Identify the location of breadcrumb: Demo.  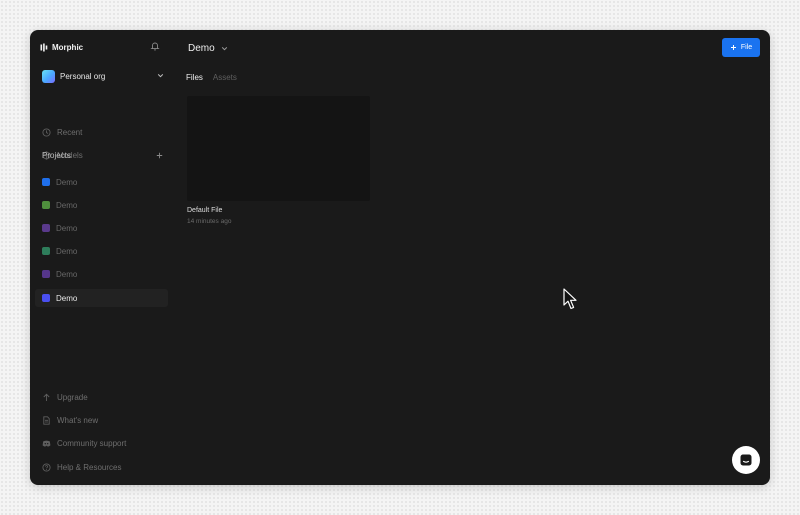
(208, 48).